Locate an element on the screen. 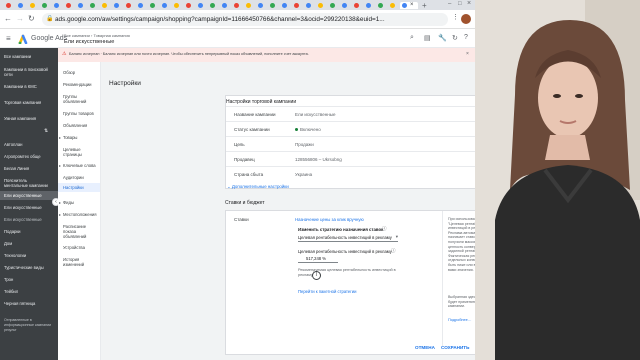 The height and width of the screenshot is (360, 640). subnav-keywords: Ключевые слова is located at coordinates (81, 165).